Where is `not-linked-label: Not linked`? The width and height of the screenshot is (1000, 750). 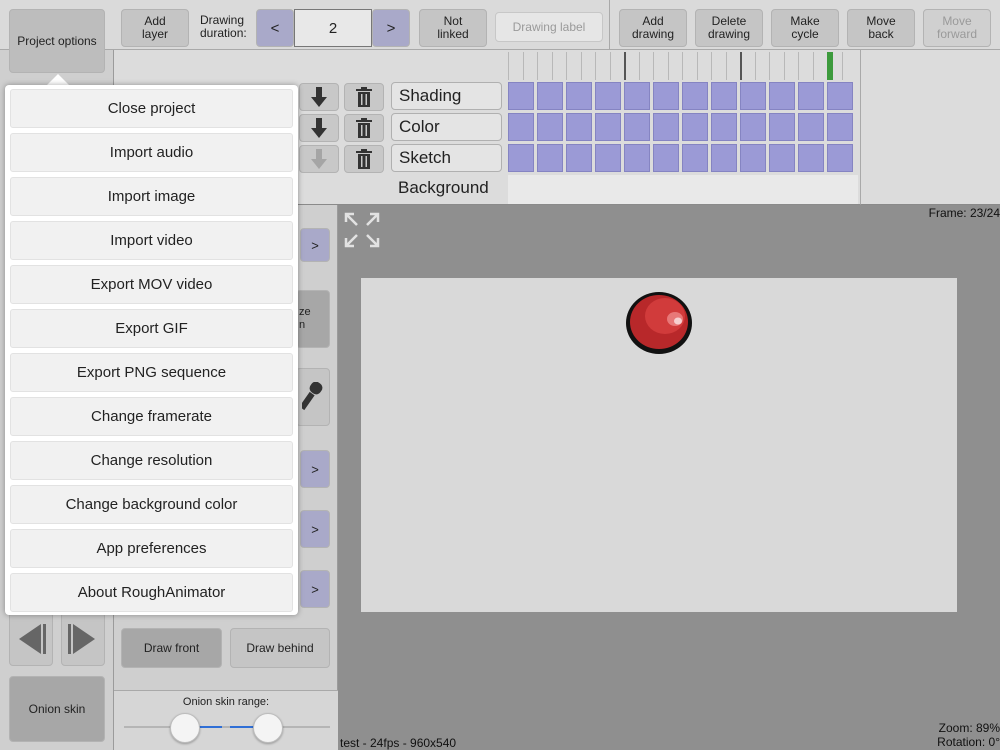 not-linked-label: Not linked is located at coordinates (453, 27).